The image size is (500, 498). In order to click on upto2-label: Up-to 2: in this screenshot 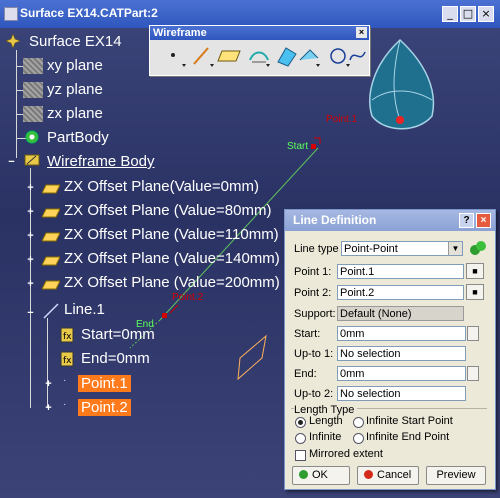, I will do `click(314, 394)`.